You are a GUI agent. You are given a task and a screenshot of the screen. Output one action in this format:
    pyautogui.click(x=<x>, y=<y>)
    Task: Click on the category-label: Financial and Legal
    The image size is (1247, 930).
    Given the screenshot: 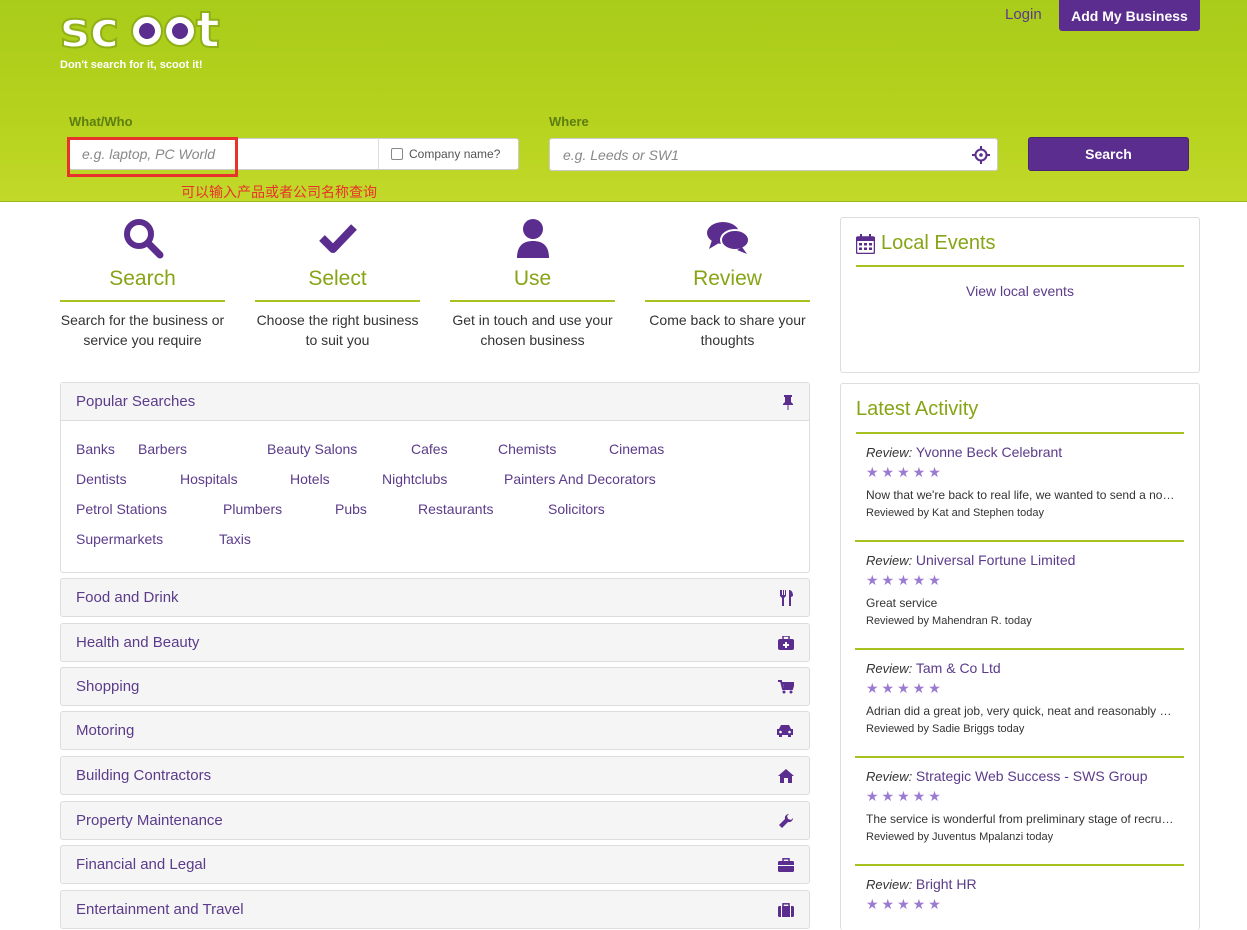 What is the action you would take?
    pyautogui.click(x=141, y=864)
    